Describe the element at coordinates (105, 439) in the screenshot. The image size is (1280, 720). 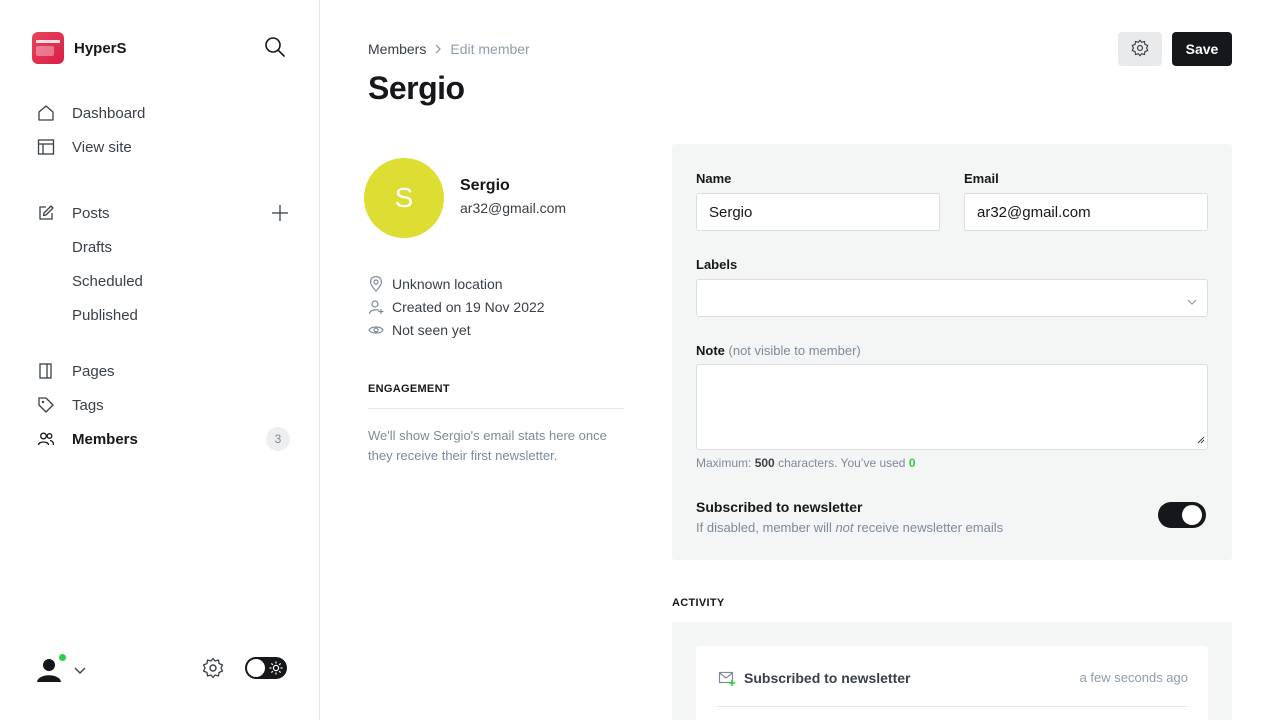
I see `sidebar-item-label: Members` at that location.